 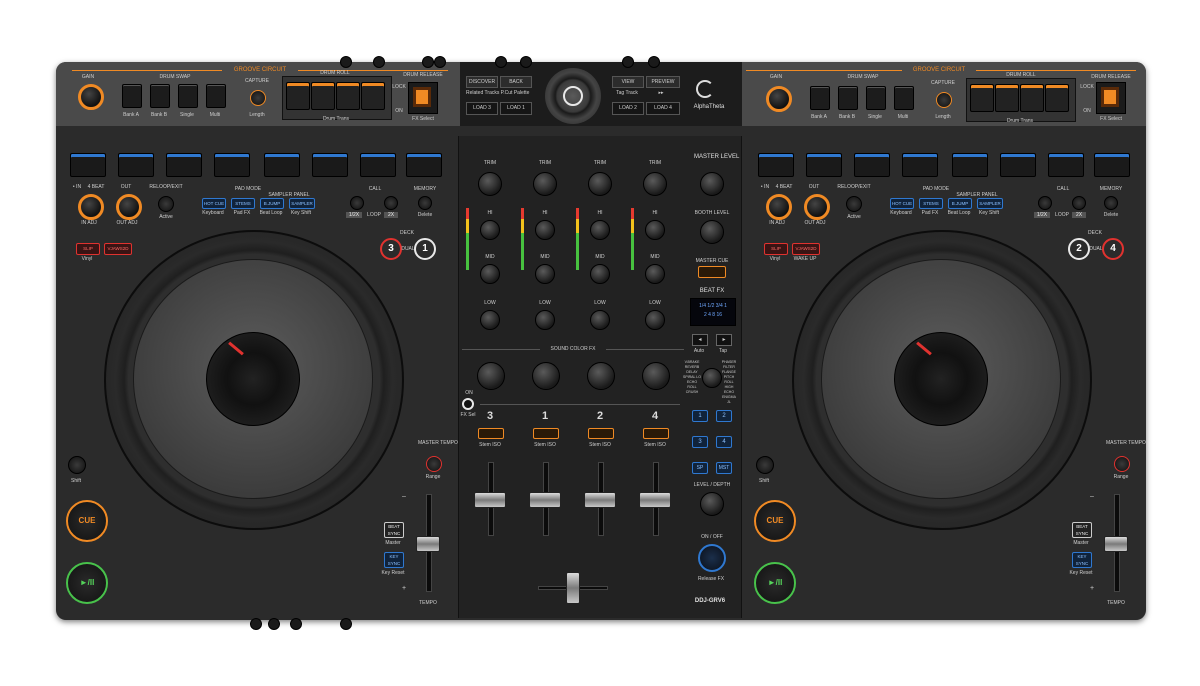 What do you see at coordinates (712, 504) in the screenshot?
I see `level-depth-knob` at bounding box center [712, 504].